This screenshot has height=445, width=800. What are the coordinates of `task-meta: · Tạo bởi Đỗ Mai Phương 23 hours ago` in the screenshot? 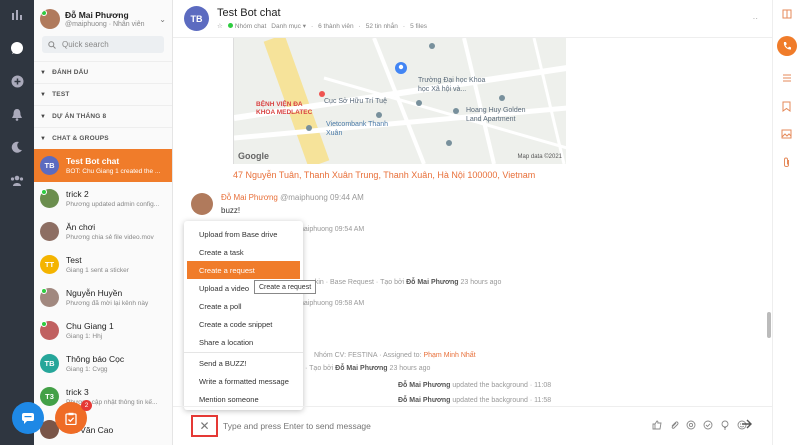 It's located at (368, 368).